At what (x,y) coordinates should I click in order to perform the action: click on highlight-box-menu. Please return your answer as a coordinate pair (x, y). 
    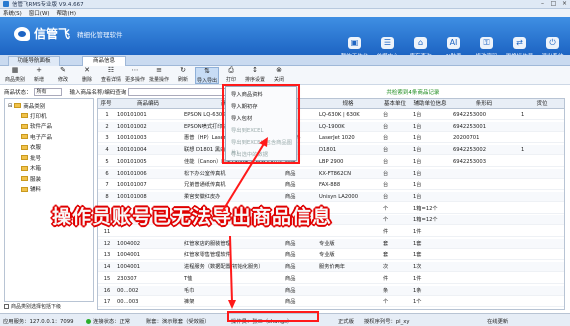
    Looking at the image, I should click on (261, 124).